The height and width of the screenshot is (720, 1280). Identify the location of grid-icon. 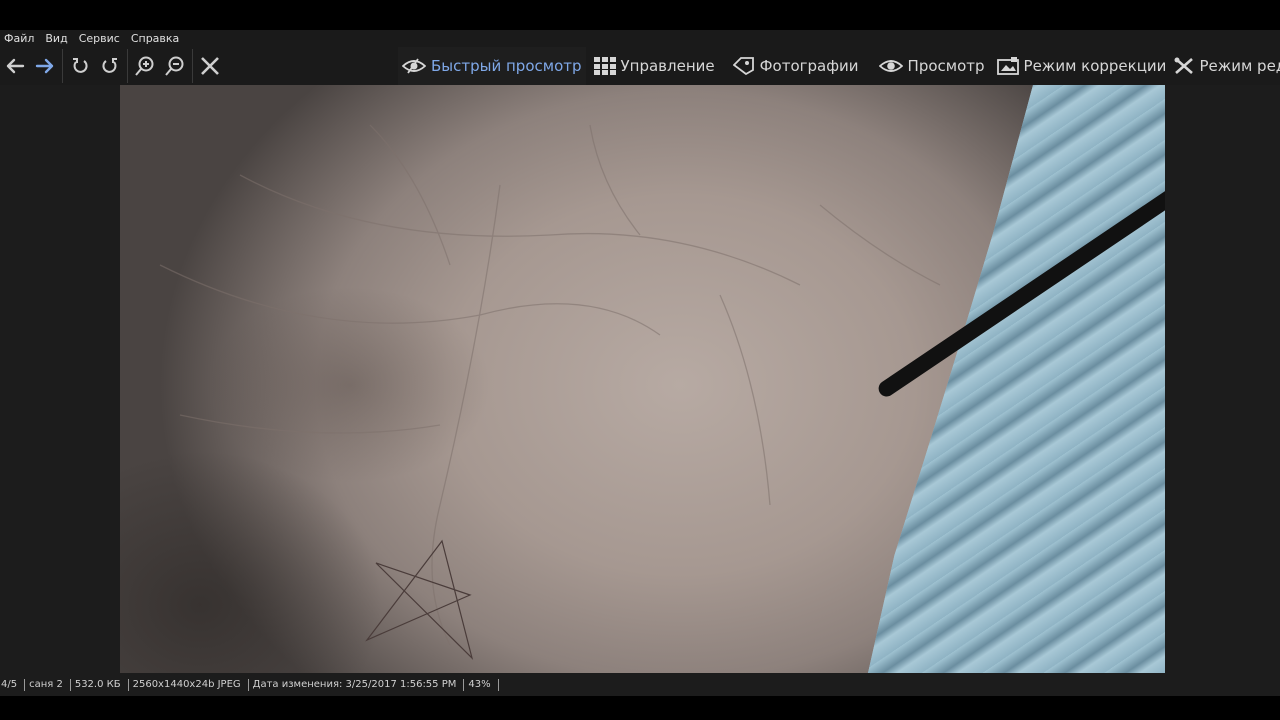
(604, 66).